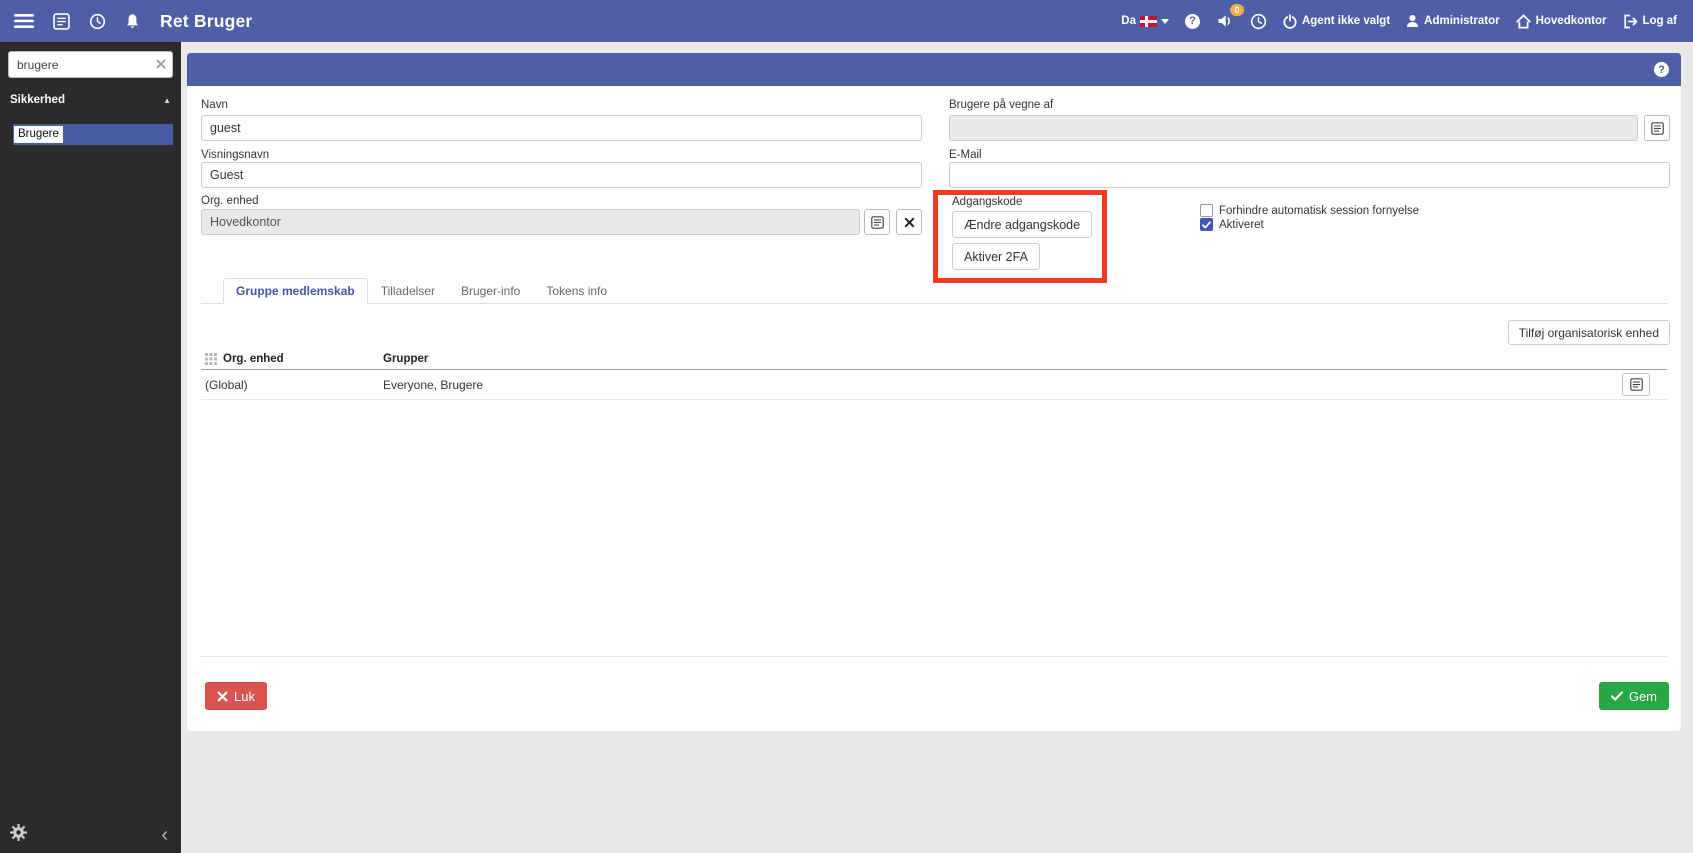  I want to click on journal-icon, so click(61, 21).